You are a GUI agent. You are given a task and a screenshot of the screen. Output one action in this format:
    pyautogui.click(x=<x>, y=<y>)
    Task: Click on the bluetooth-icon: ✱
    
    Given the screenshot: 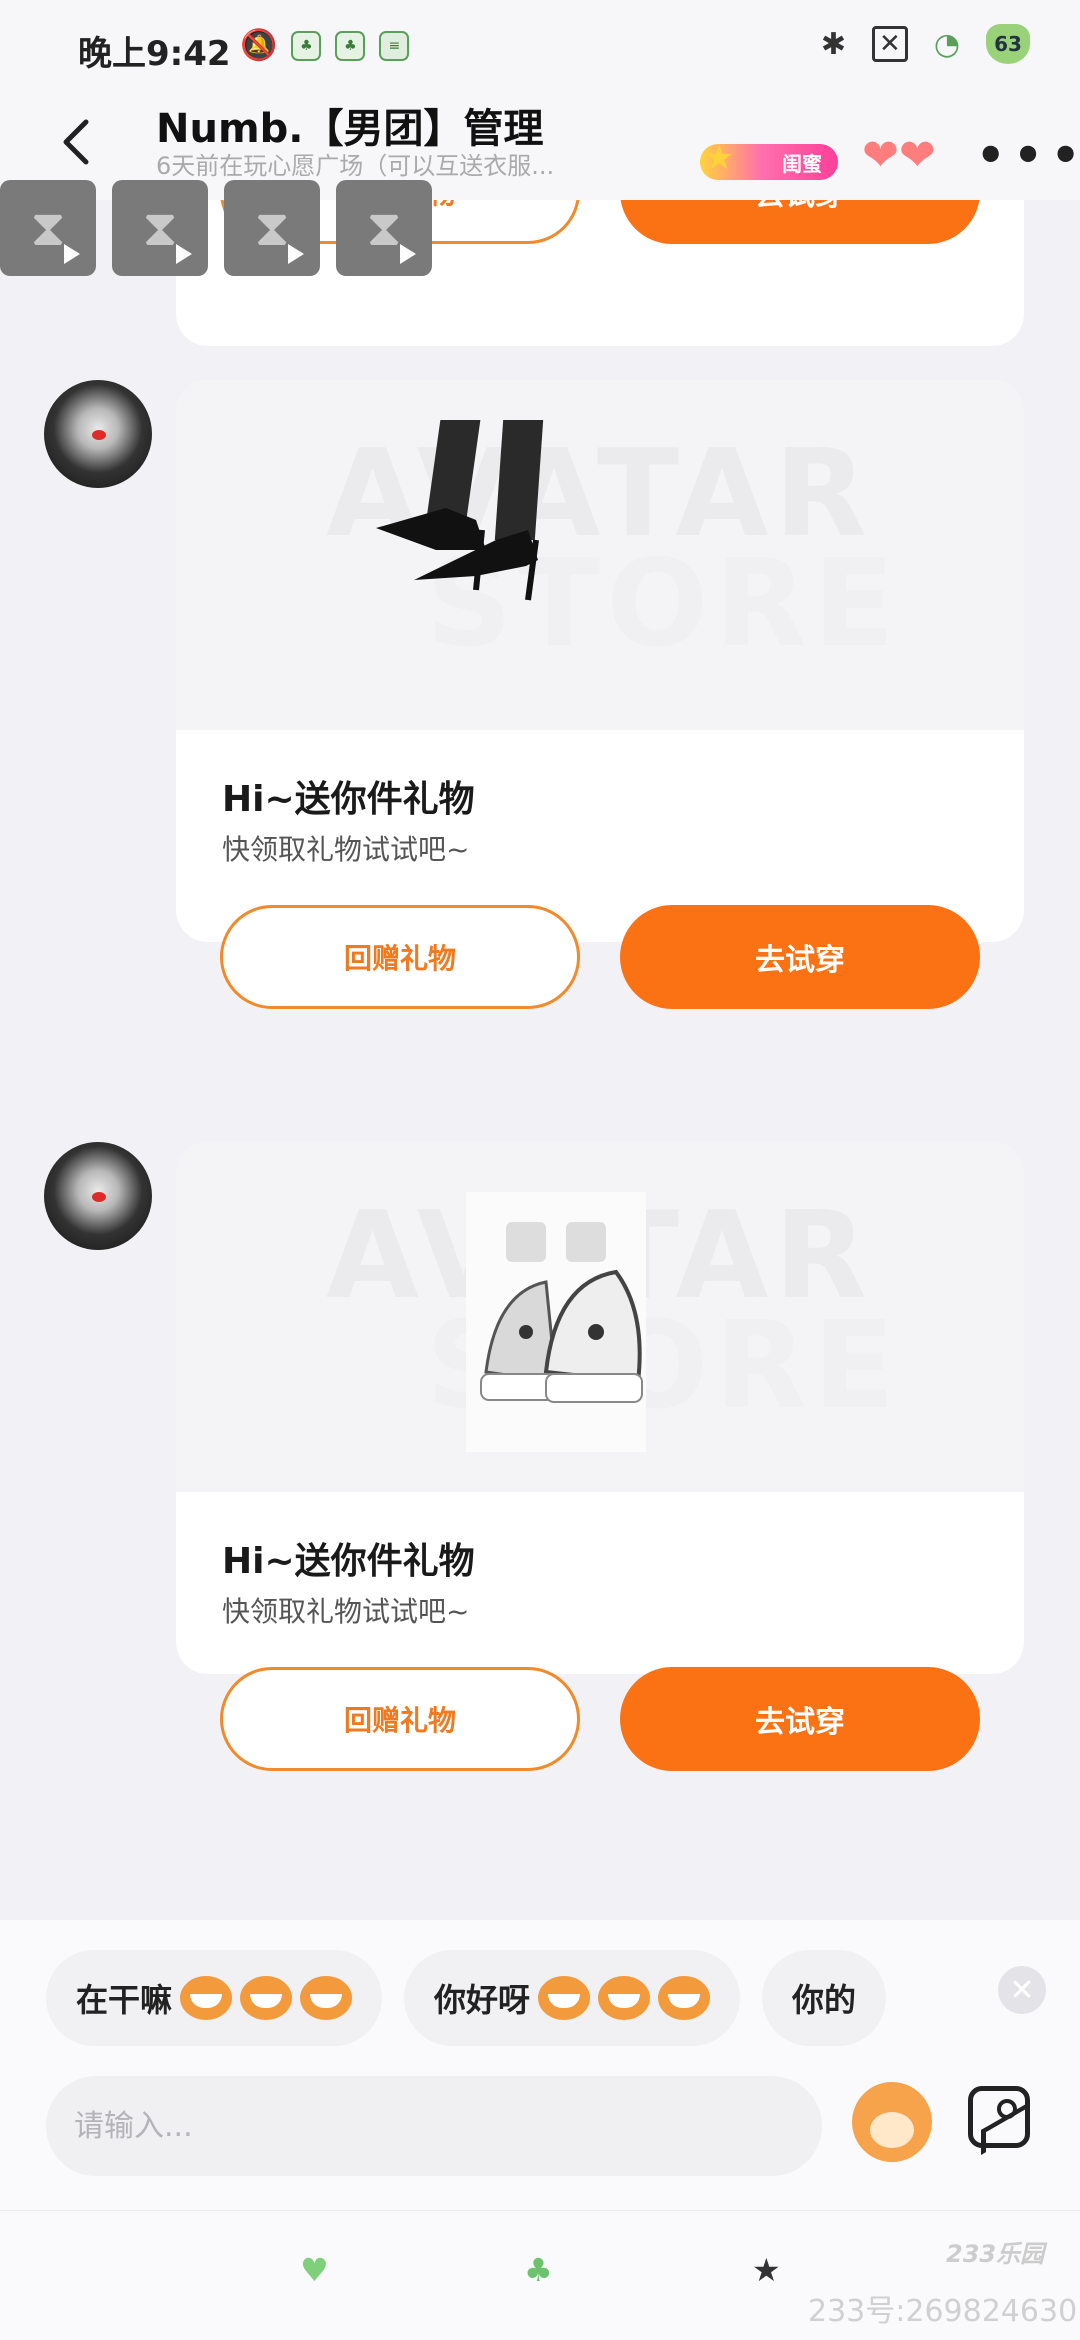 What is the action you would take?
    pyautogui.click(x=833, y=44)
    